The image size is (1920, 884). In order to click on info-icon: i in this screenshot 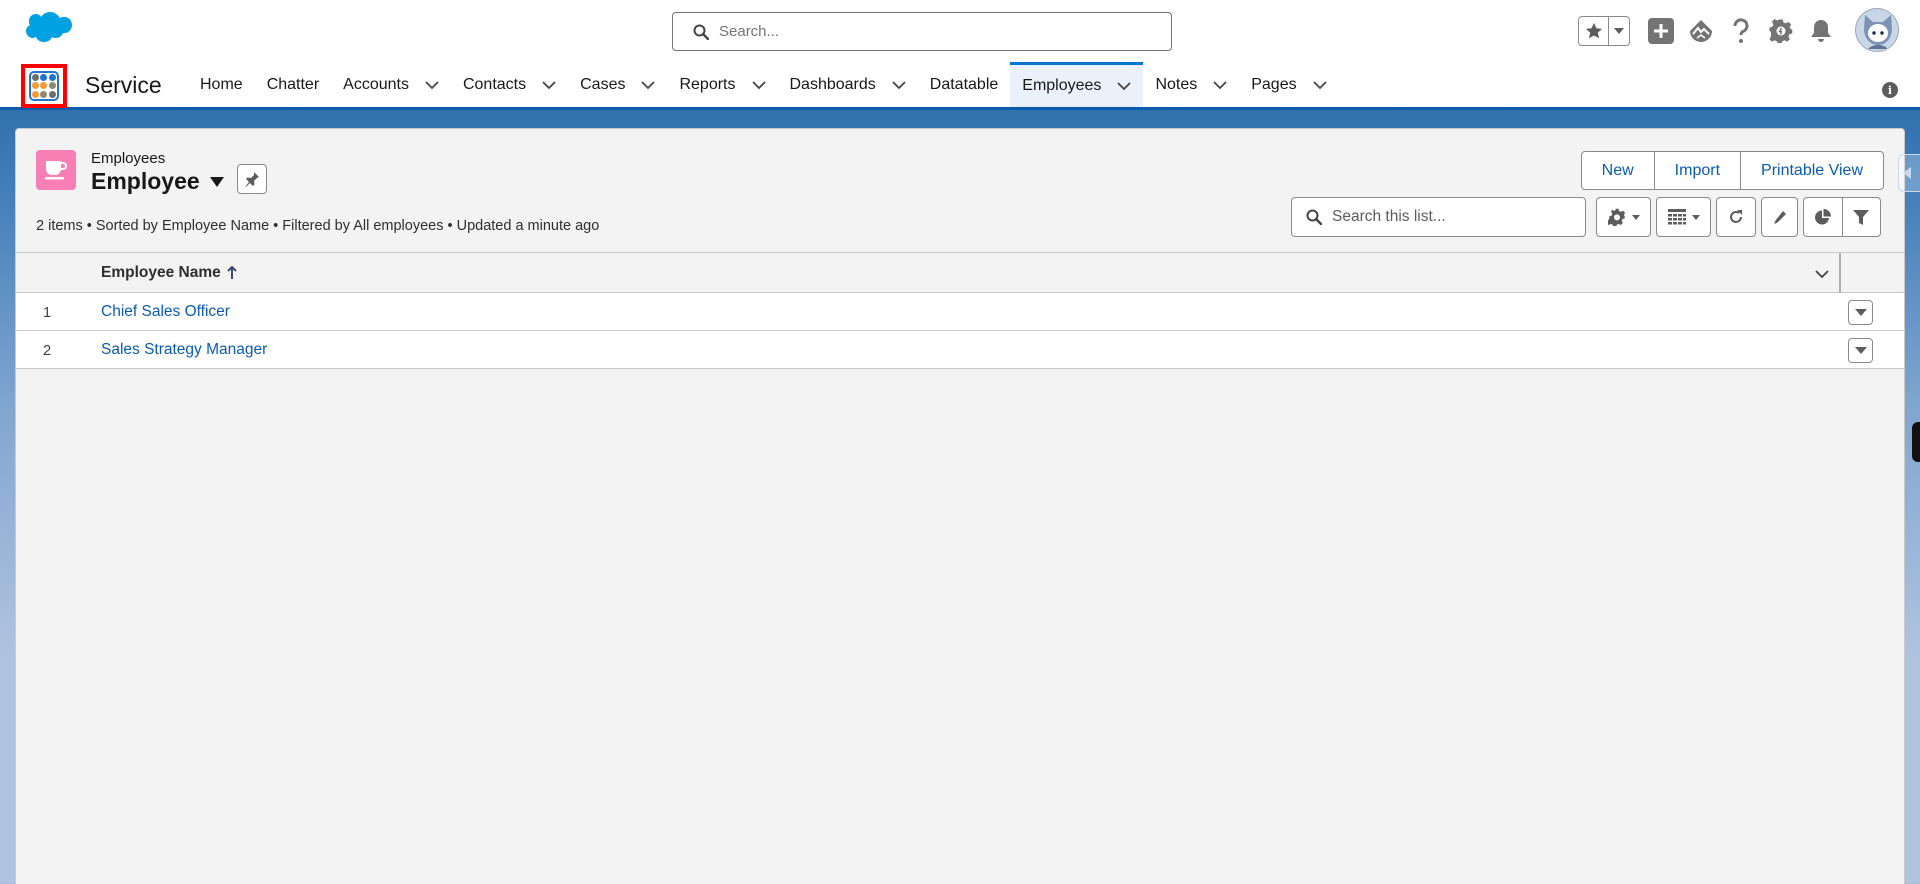, I will do `click(1890, 90)`.